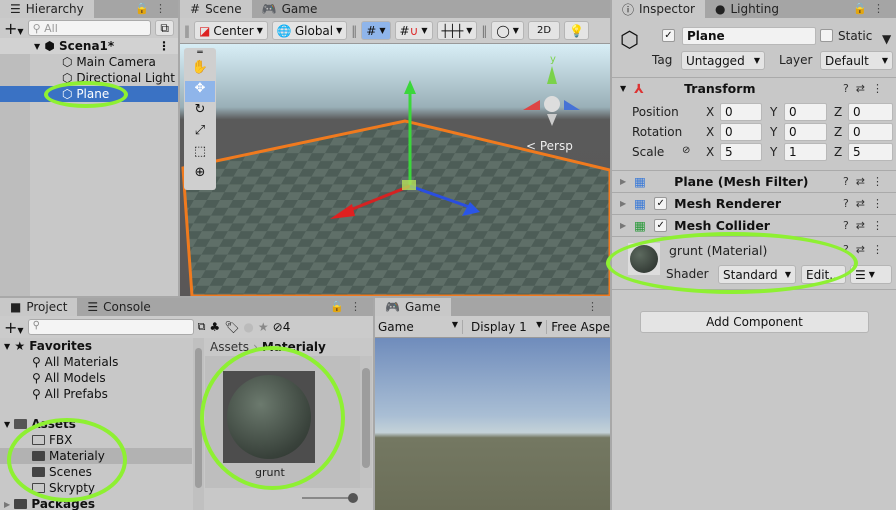 The width and height of the screenshot is (896, 510). Describe the element at coordinates (216, 9) in the screenshot. I see `tab-scene: # Scene` at that location.